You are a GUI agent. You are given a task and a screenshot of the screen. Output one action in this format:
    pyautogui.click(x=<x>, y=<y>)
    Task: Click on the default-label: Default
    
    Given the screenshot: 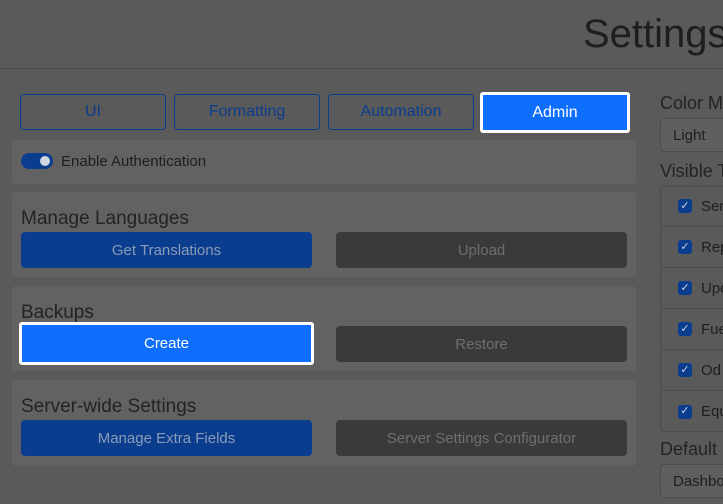 What is the action you would take?
    pyautogui.click(x=689, y=449)
    